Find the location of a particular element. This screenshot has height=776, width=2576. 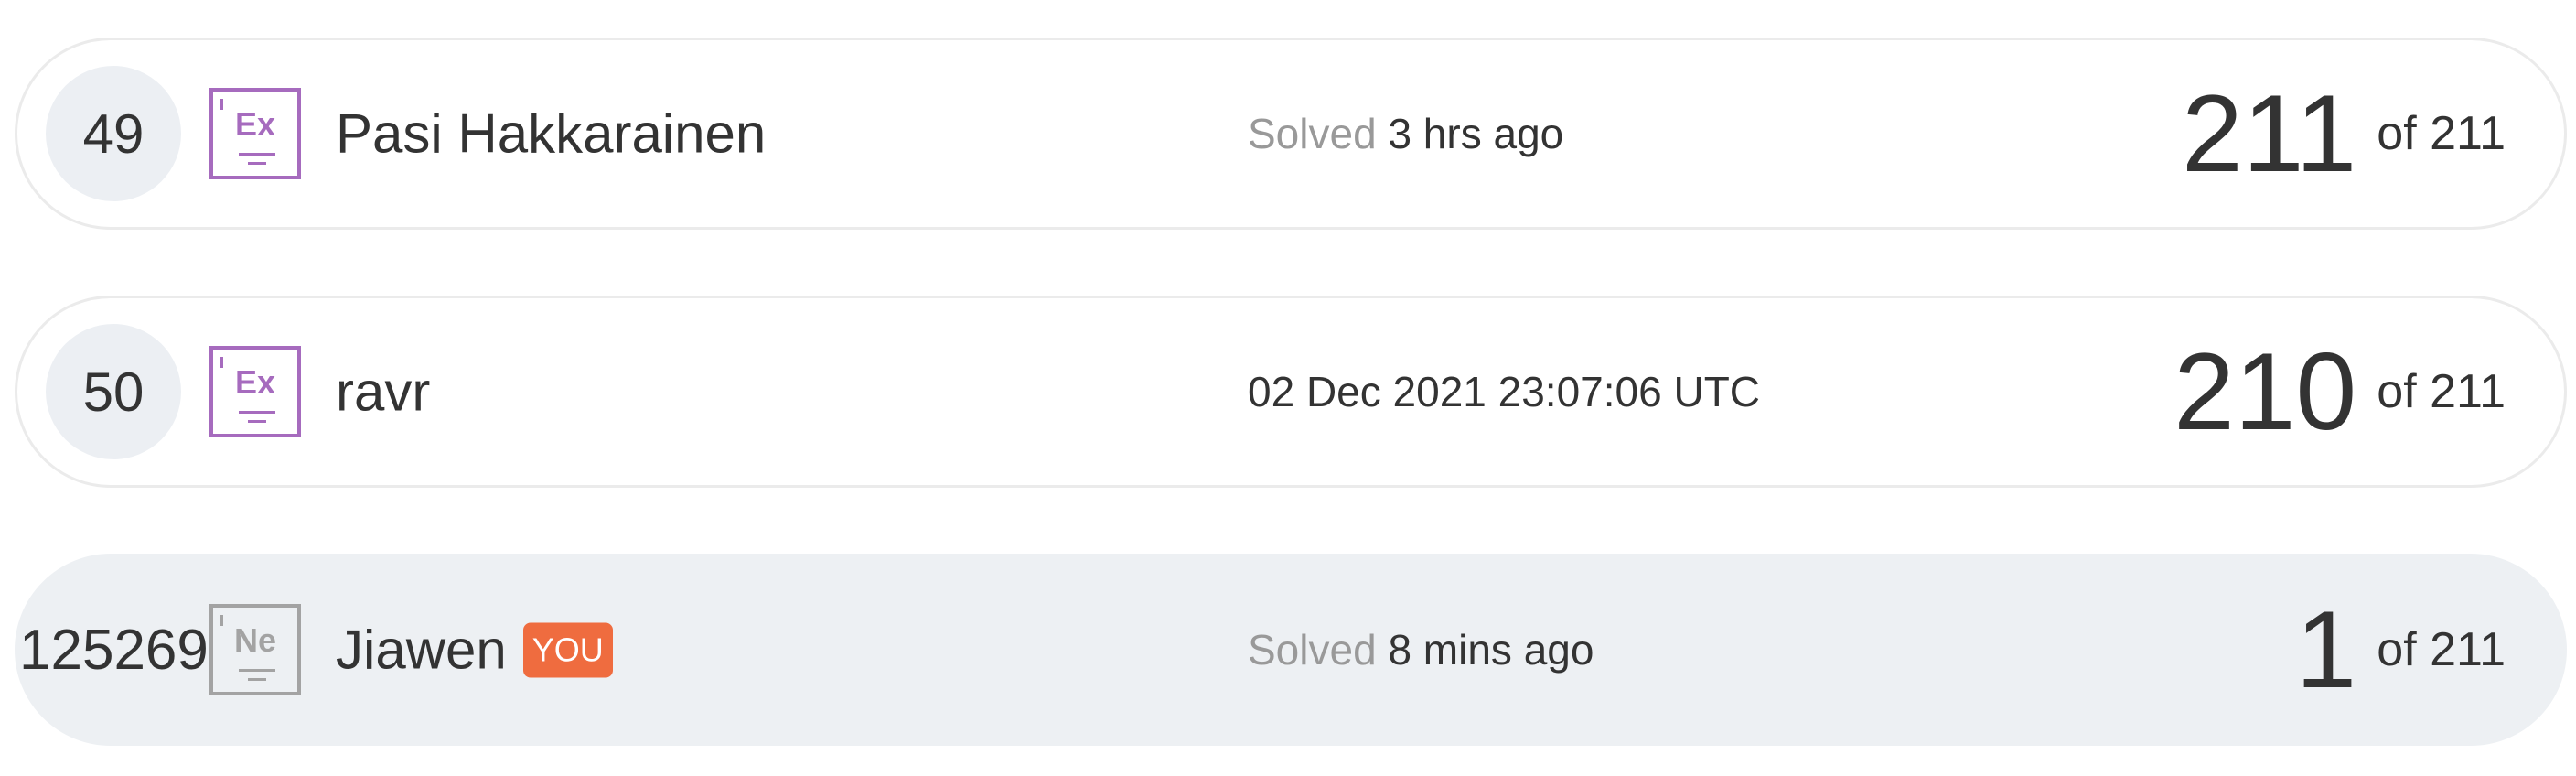

username-link: ravr is located at coordinates (383, 392).